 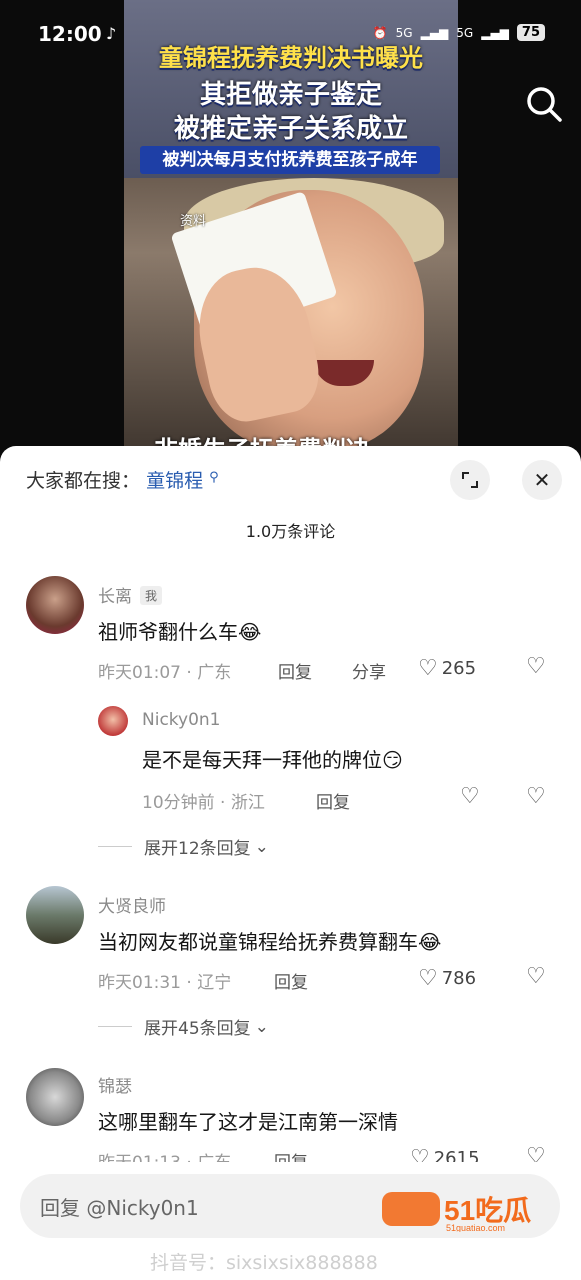 What do you see at coordinates (542, 480) in the screenshot?
I see `close-icon: ✕` at bounding box center [542, 480].